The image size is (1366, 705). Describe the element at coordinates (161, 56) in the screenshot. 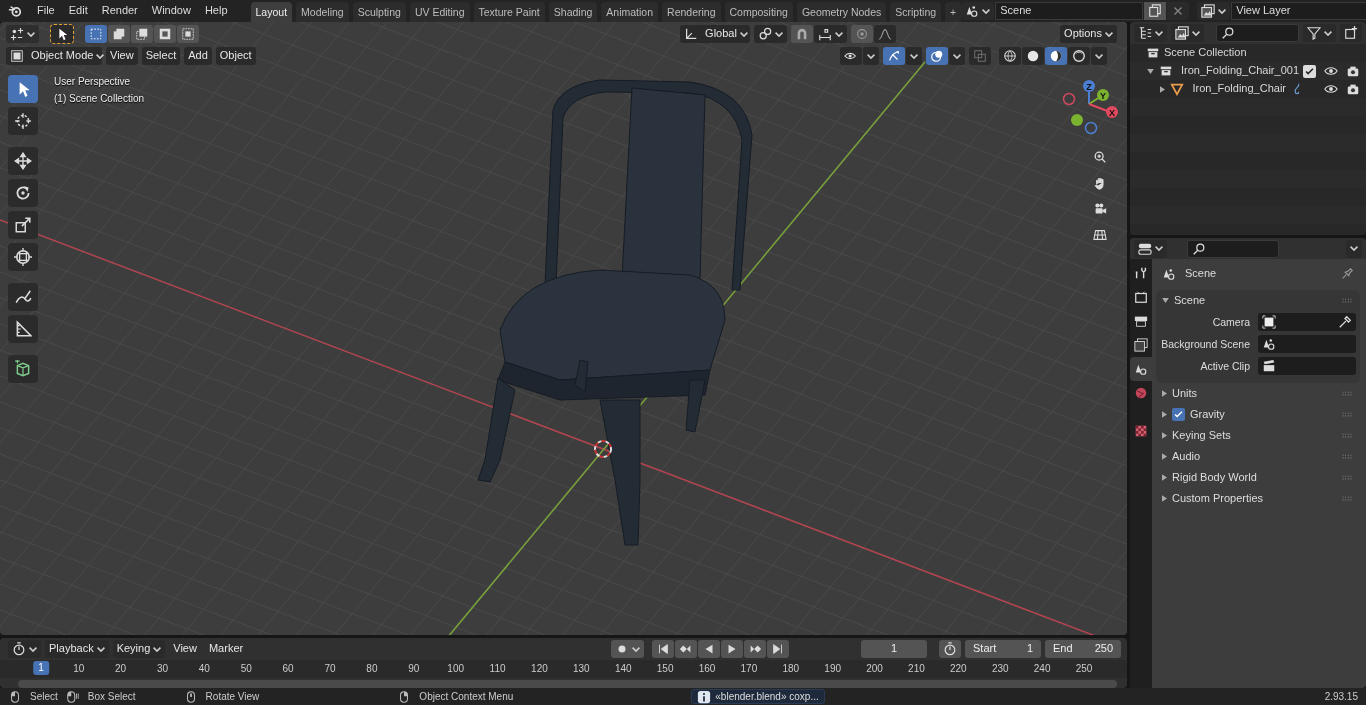

I see `menu-item: Select` at that location.